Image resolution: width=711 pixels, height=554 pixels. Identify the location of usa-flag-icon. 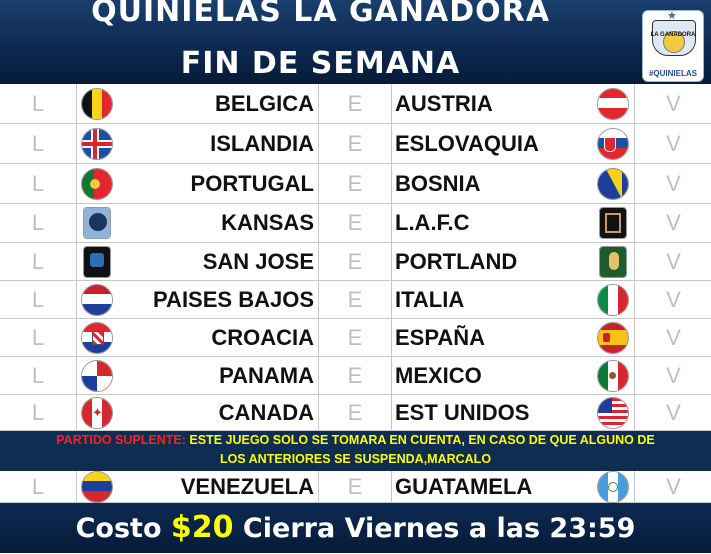
(613, 412).